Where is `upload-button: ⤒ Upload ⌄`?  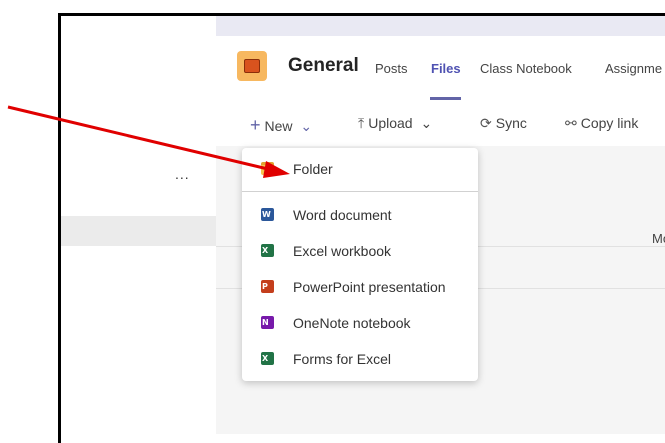 upload-button: ⤒ Upload ⌄ is located at coordinates (395, 123).